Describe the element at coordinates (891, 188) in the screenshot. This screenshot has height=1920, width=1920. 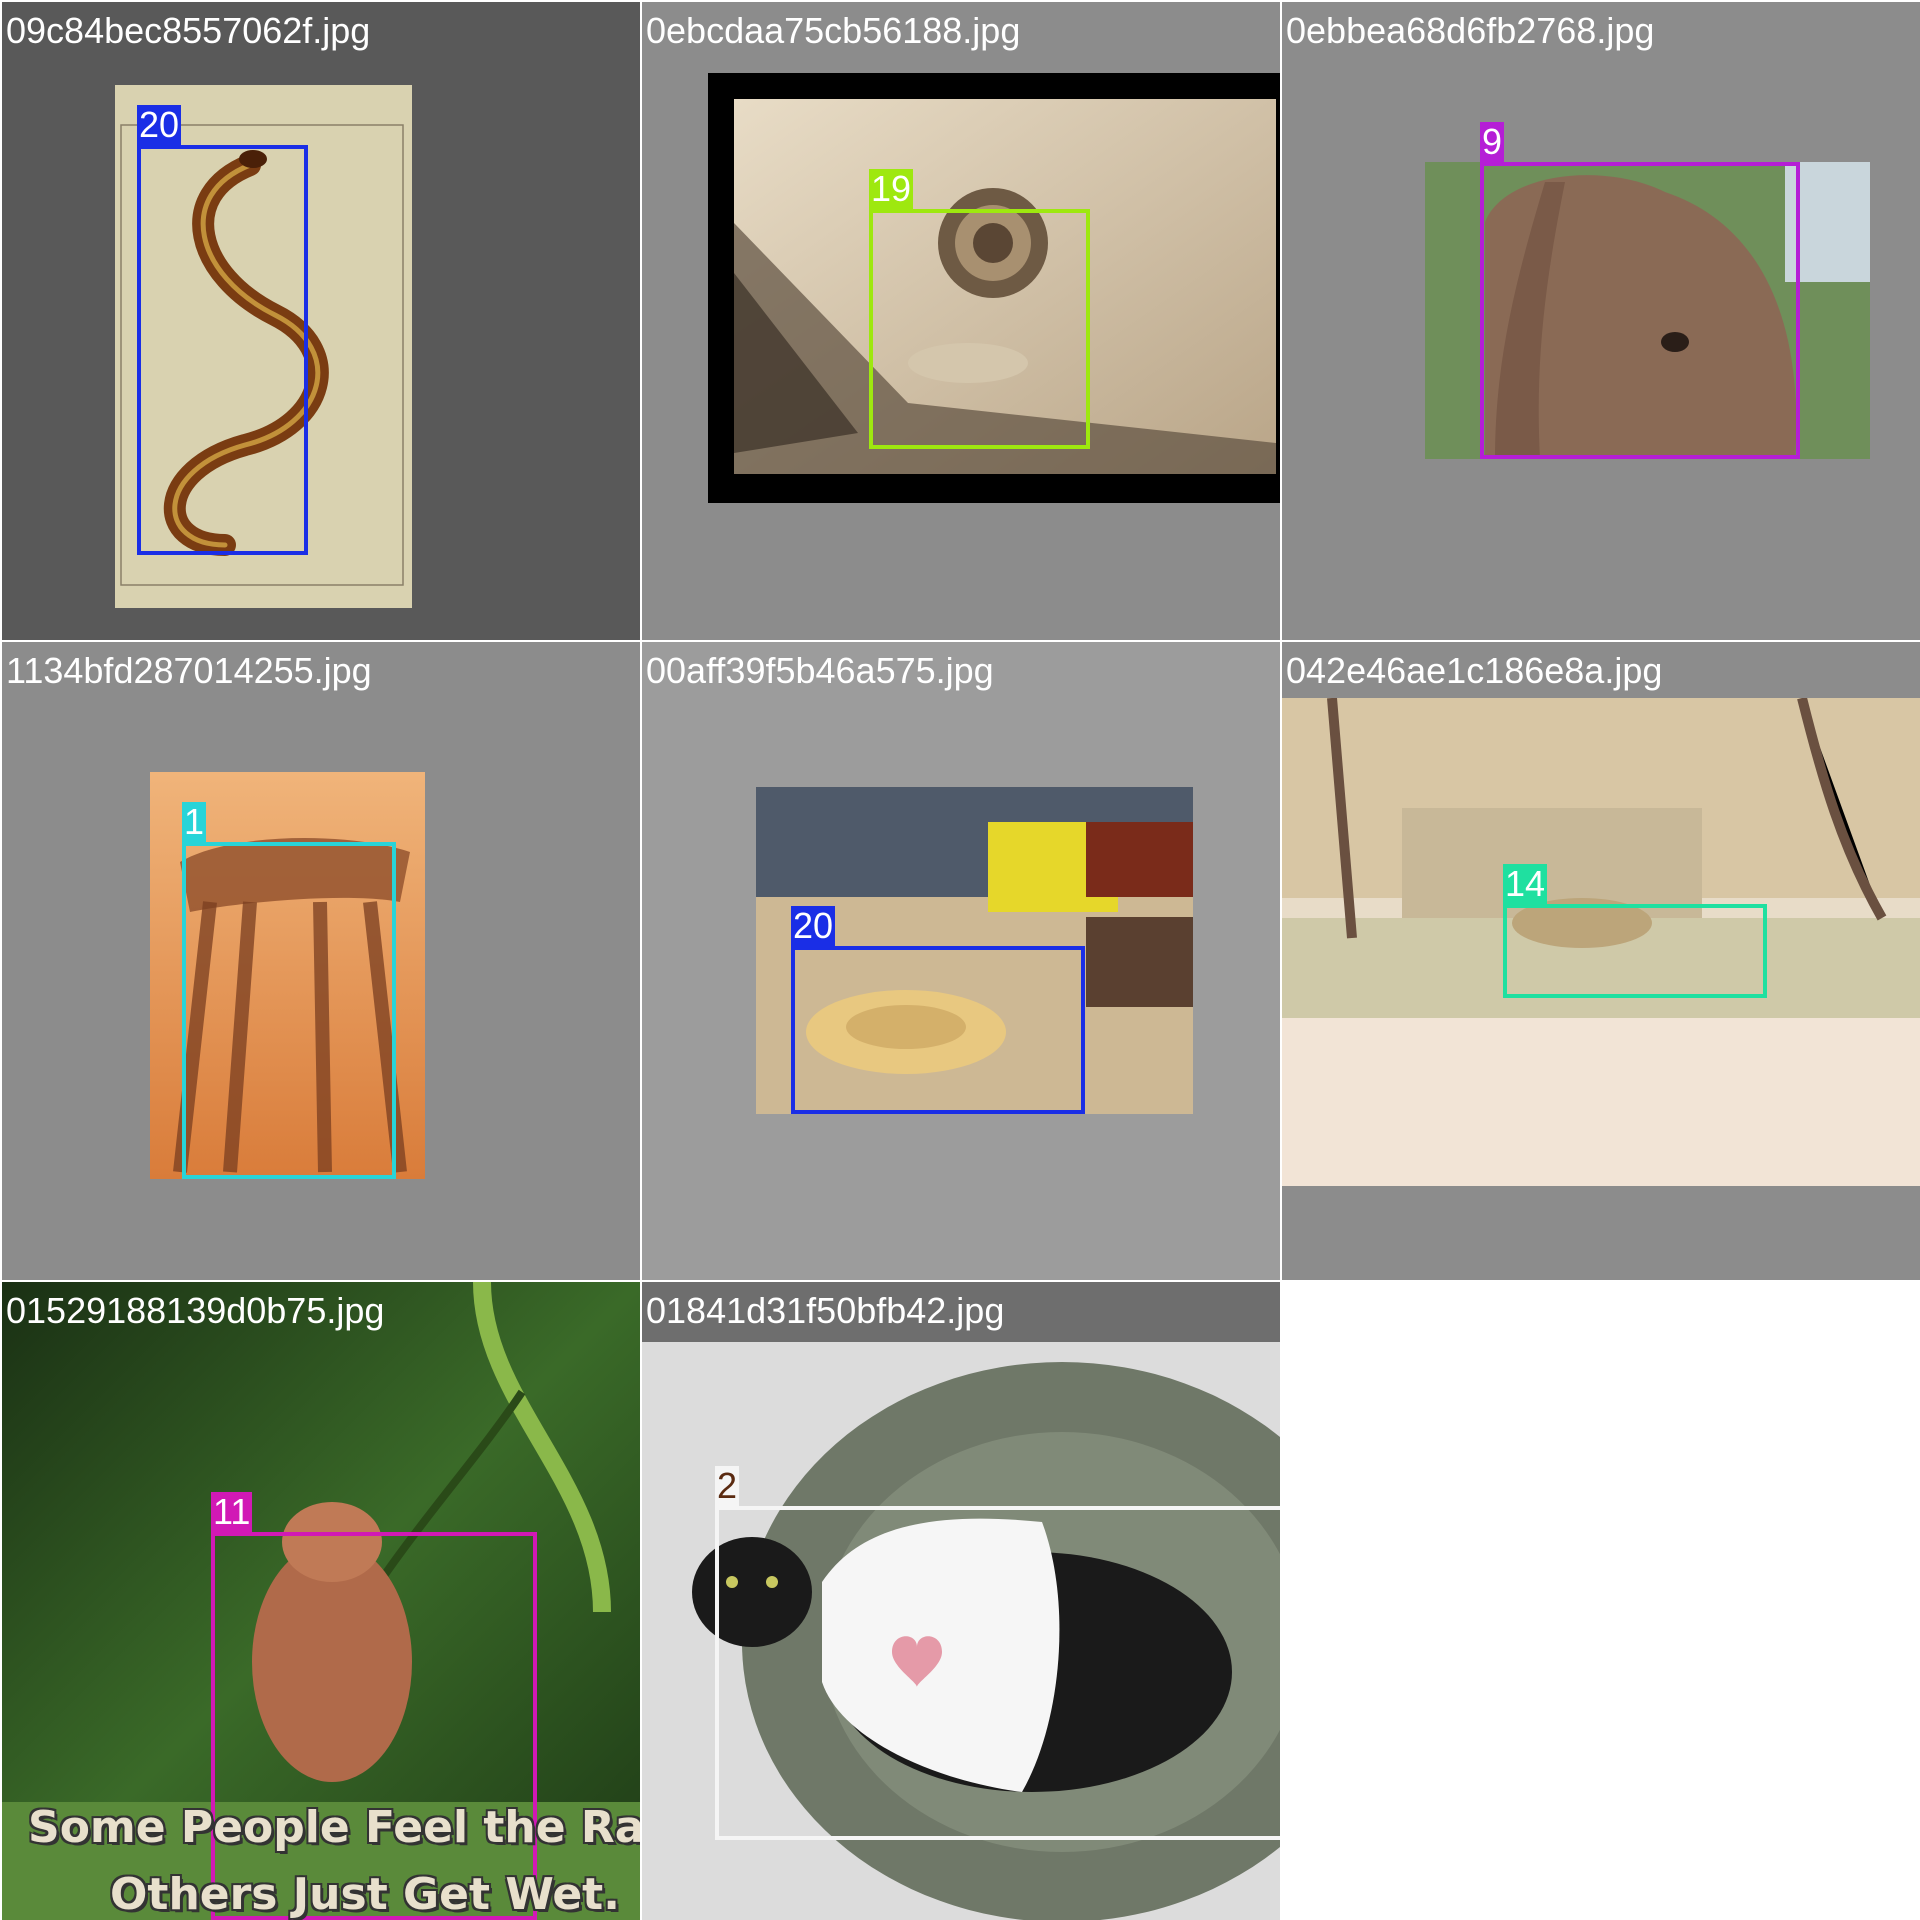
I see `class-label: 19` at that location.